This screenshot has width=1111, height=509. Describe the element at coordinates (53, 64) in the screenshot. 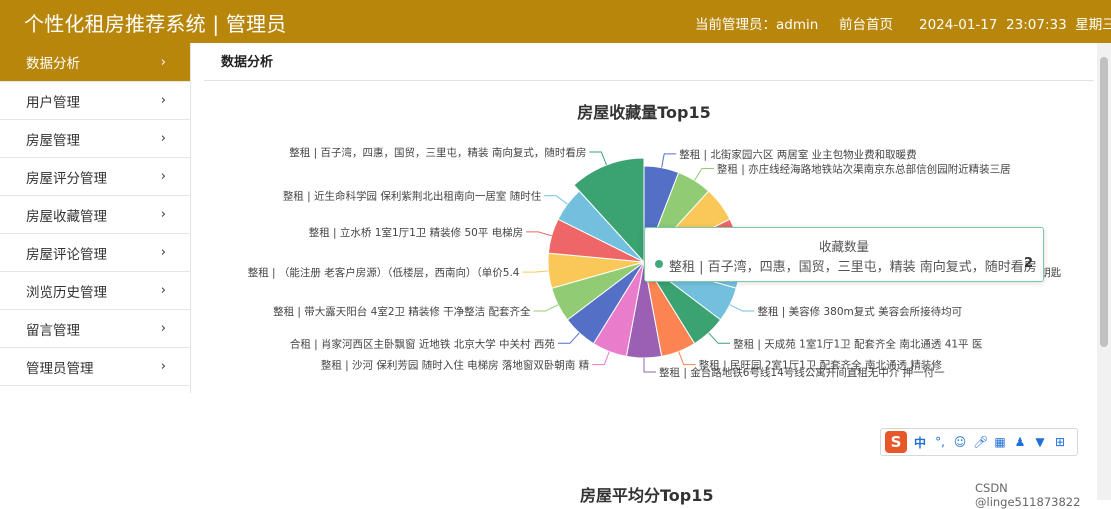

I see `sidebar-item-label: 数据分析` at that location.